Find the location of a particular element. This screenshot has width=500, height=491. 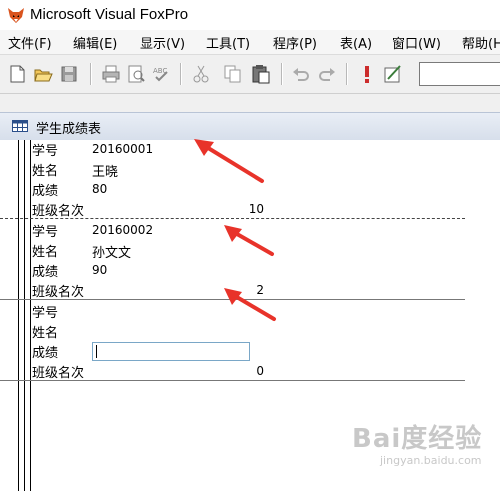

name-value: 王晓 is located at coordinates (105, 170).